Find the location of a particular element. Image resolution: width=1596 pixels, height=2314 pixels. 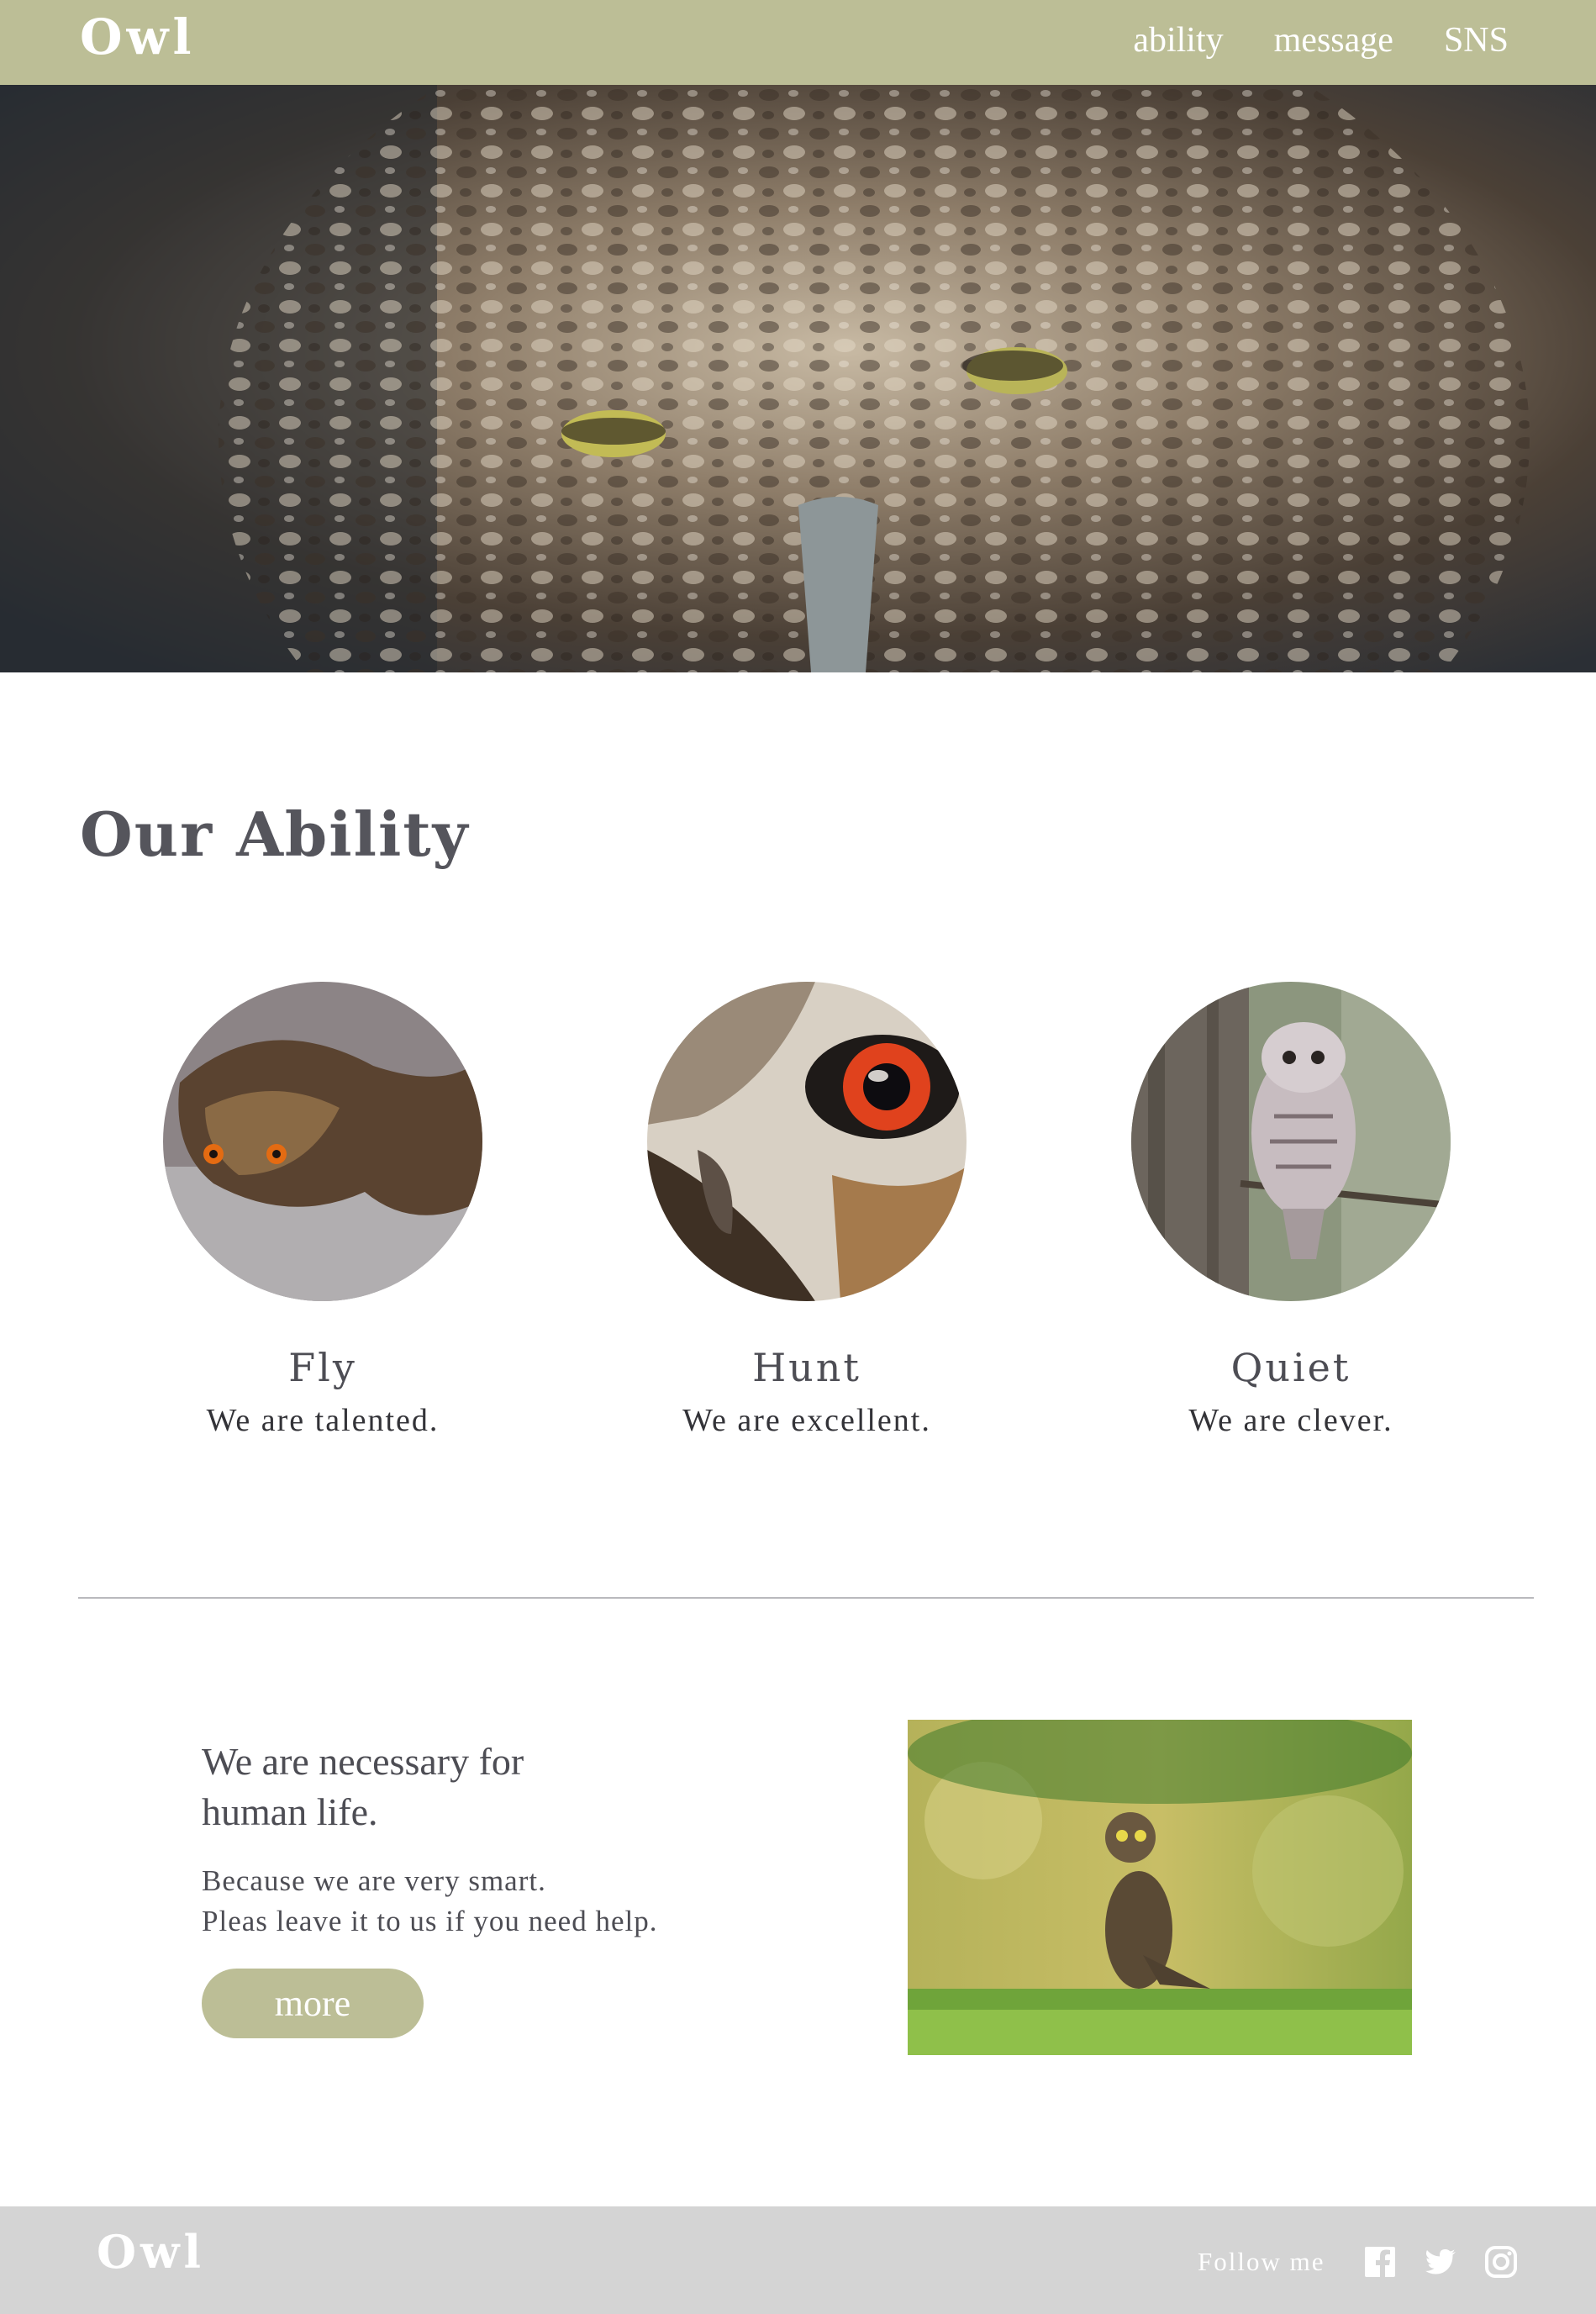

message-heading-line-1: We are necessary for is located at coordinates (363, 1762).